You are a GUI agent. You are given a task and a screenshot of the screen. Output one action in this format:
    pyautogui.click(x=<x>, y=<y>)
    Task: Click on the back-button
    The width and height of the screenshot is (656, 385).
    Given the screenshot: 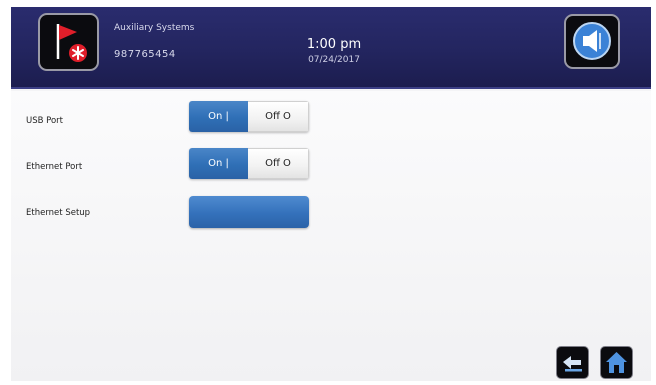 What is the action you would take?
    pyautogui.click(x=572, y=362)
    